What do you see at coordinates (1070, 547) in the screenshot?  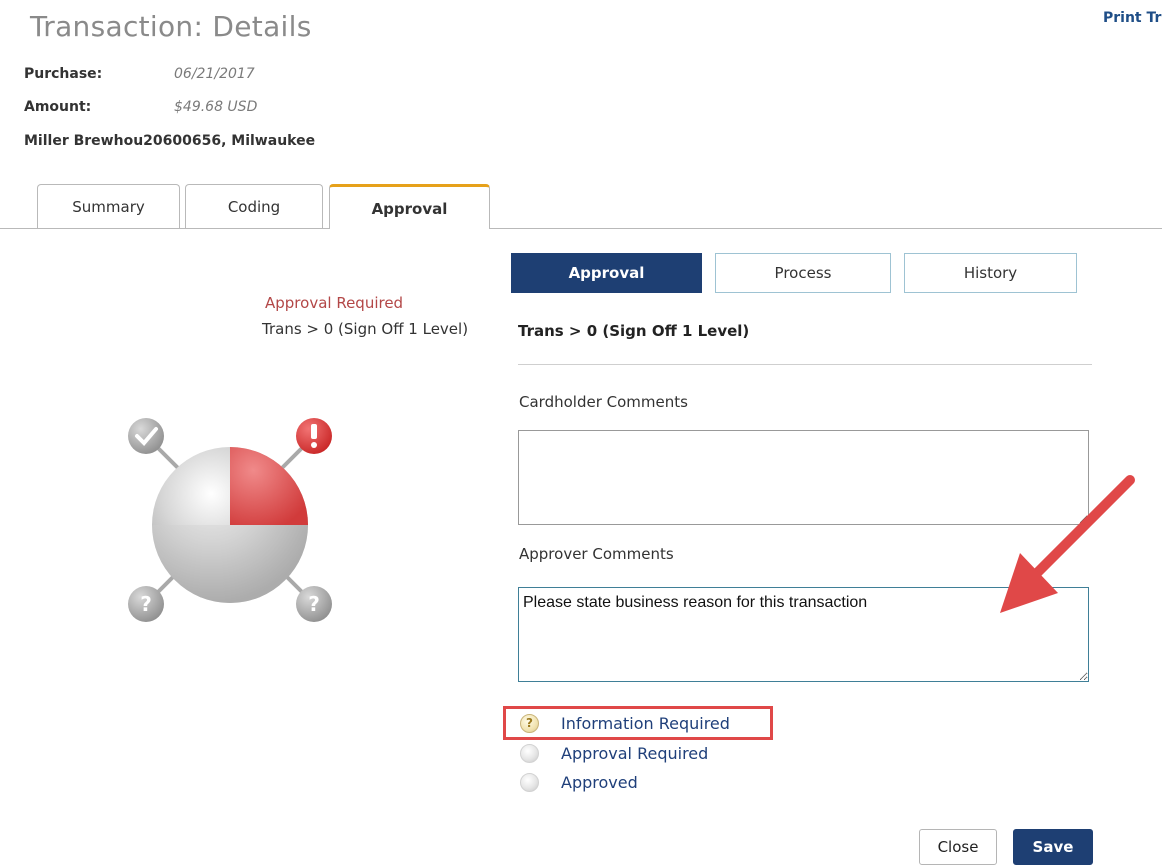 I see `red-arrow-annotation` at bounding box center [1070, 547].